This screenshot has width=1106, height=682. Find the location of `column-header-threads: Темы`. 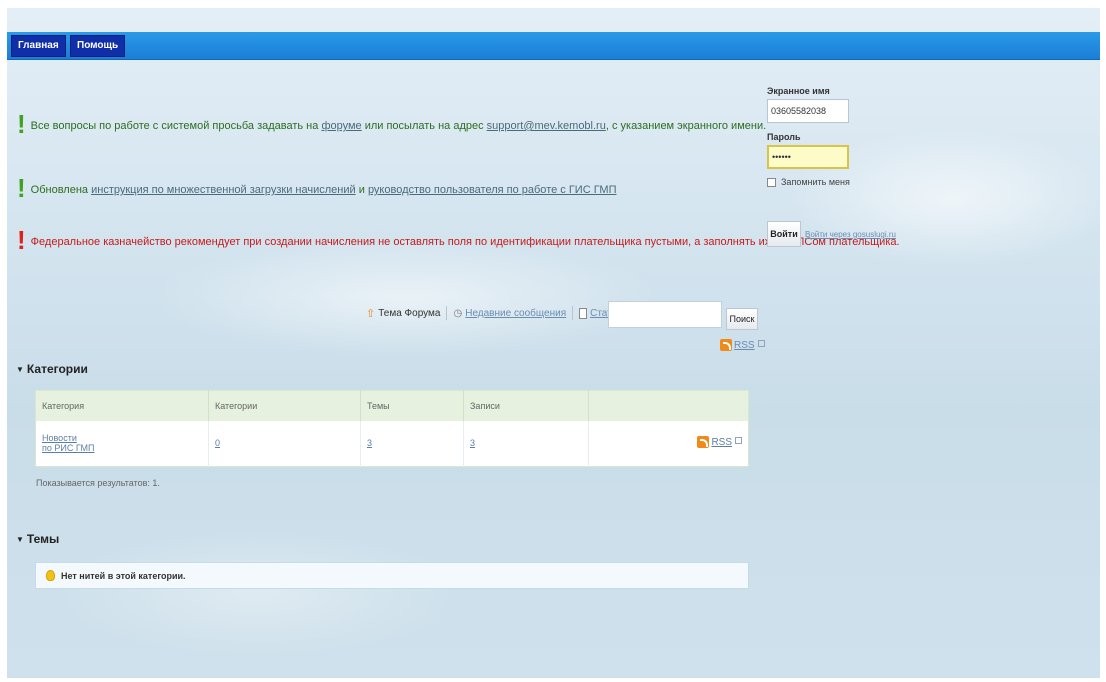

column-header-threads: Темы is located at coordinates (412, 405).